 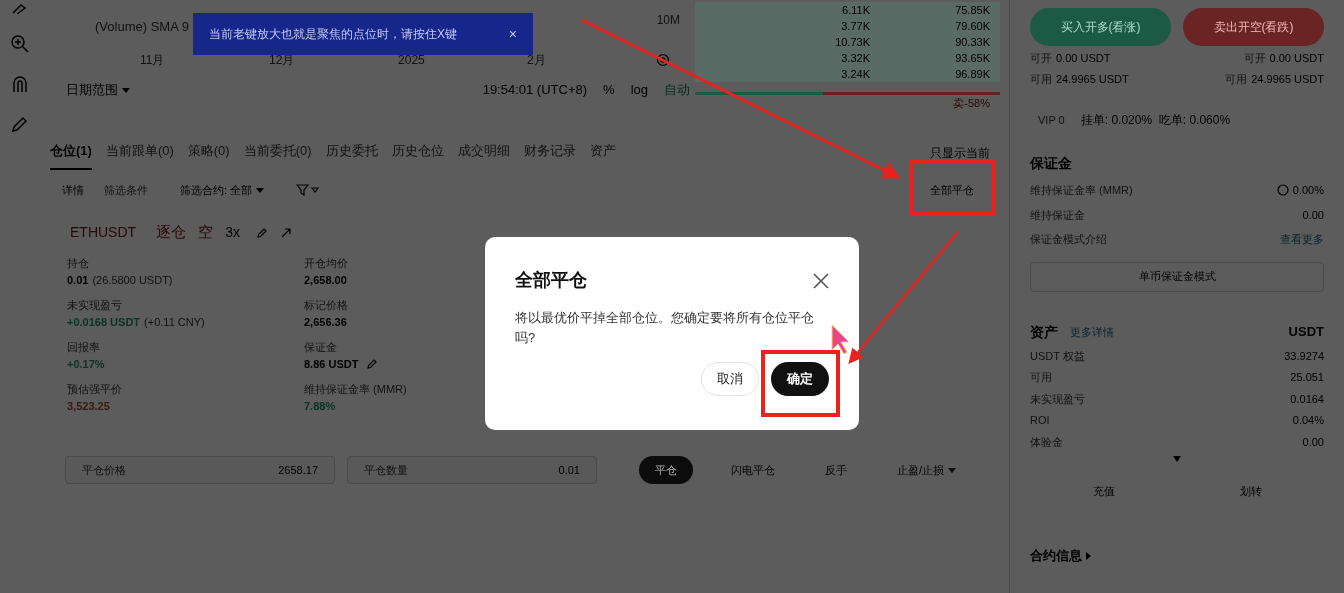 I want to click on order-total: 96.89K, so click(x=972, y=74).